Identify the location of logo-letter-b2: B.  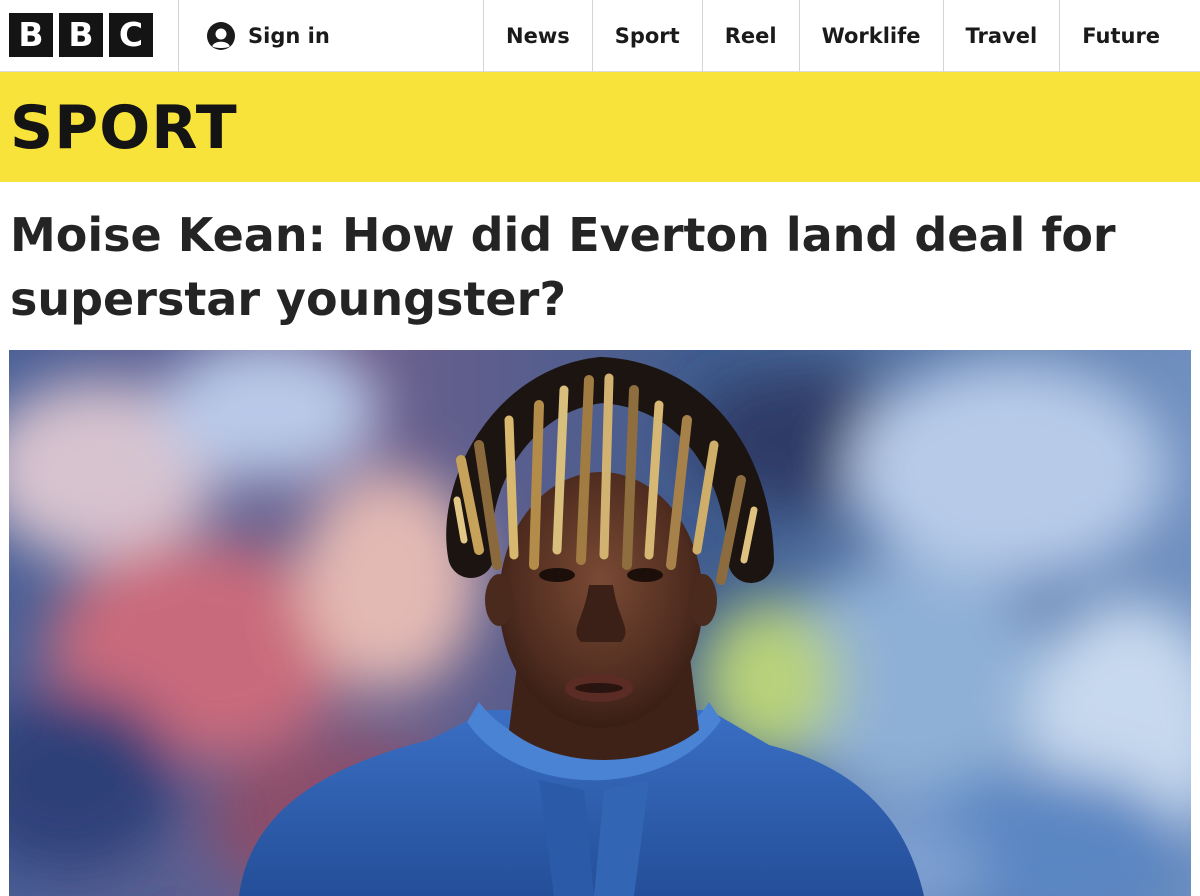
(81, 35).